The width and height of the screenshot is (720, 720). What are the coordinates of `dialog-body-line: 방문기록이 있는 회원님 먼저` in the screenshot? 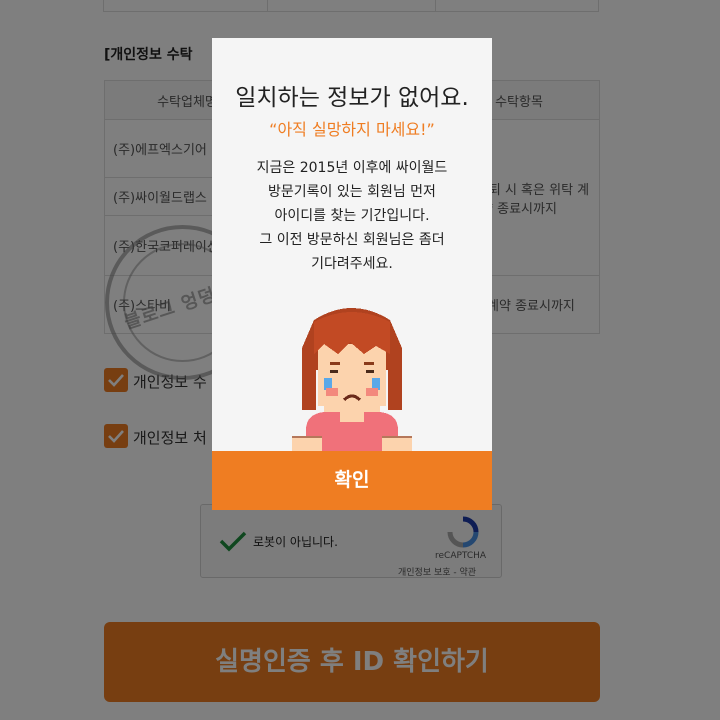 It's located at (352, 192).